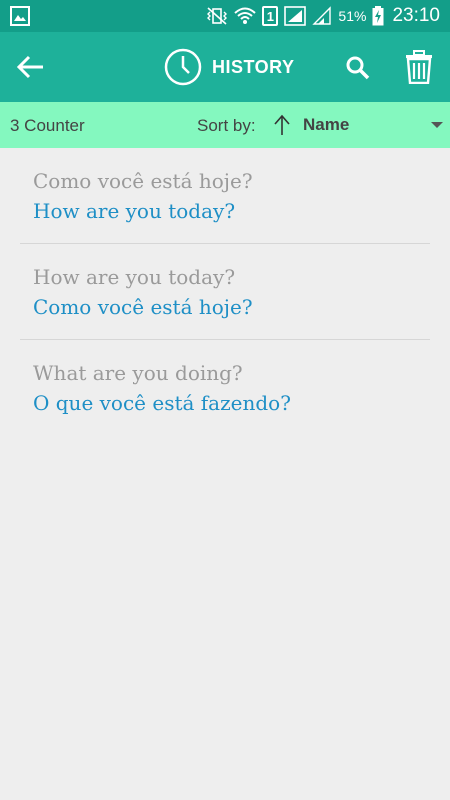 Image resolution: width=450 pixels, height=800 pixels. I want to click on trash-icon, so click(419, 67).